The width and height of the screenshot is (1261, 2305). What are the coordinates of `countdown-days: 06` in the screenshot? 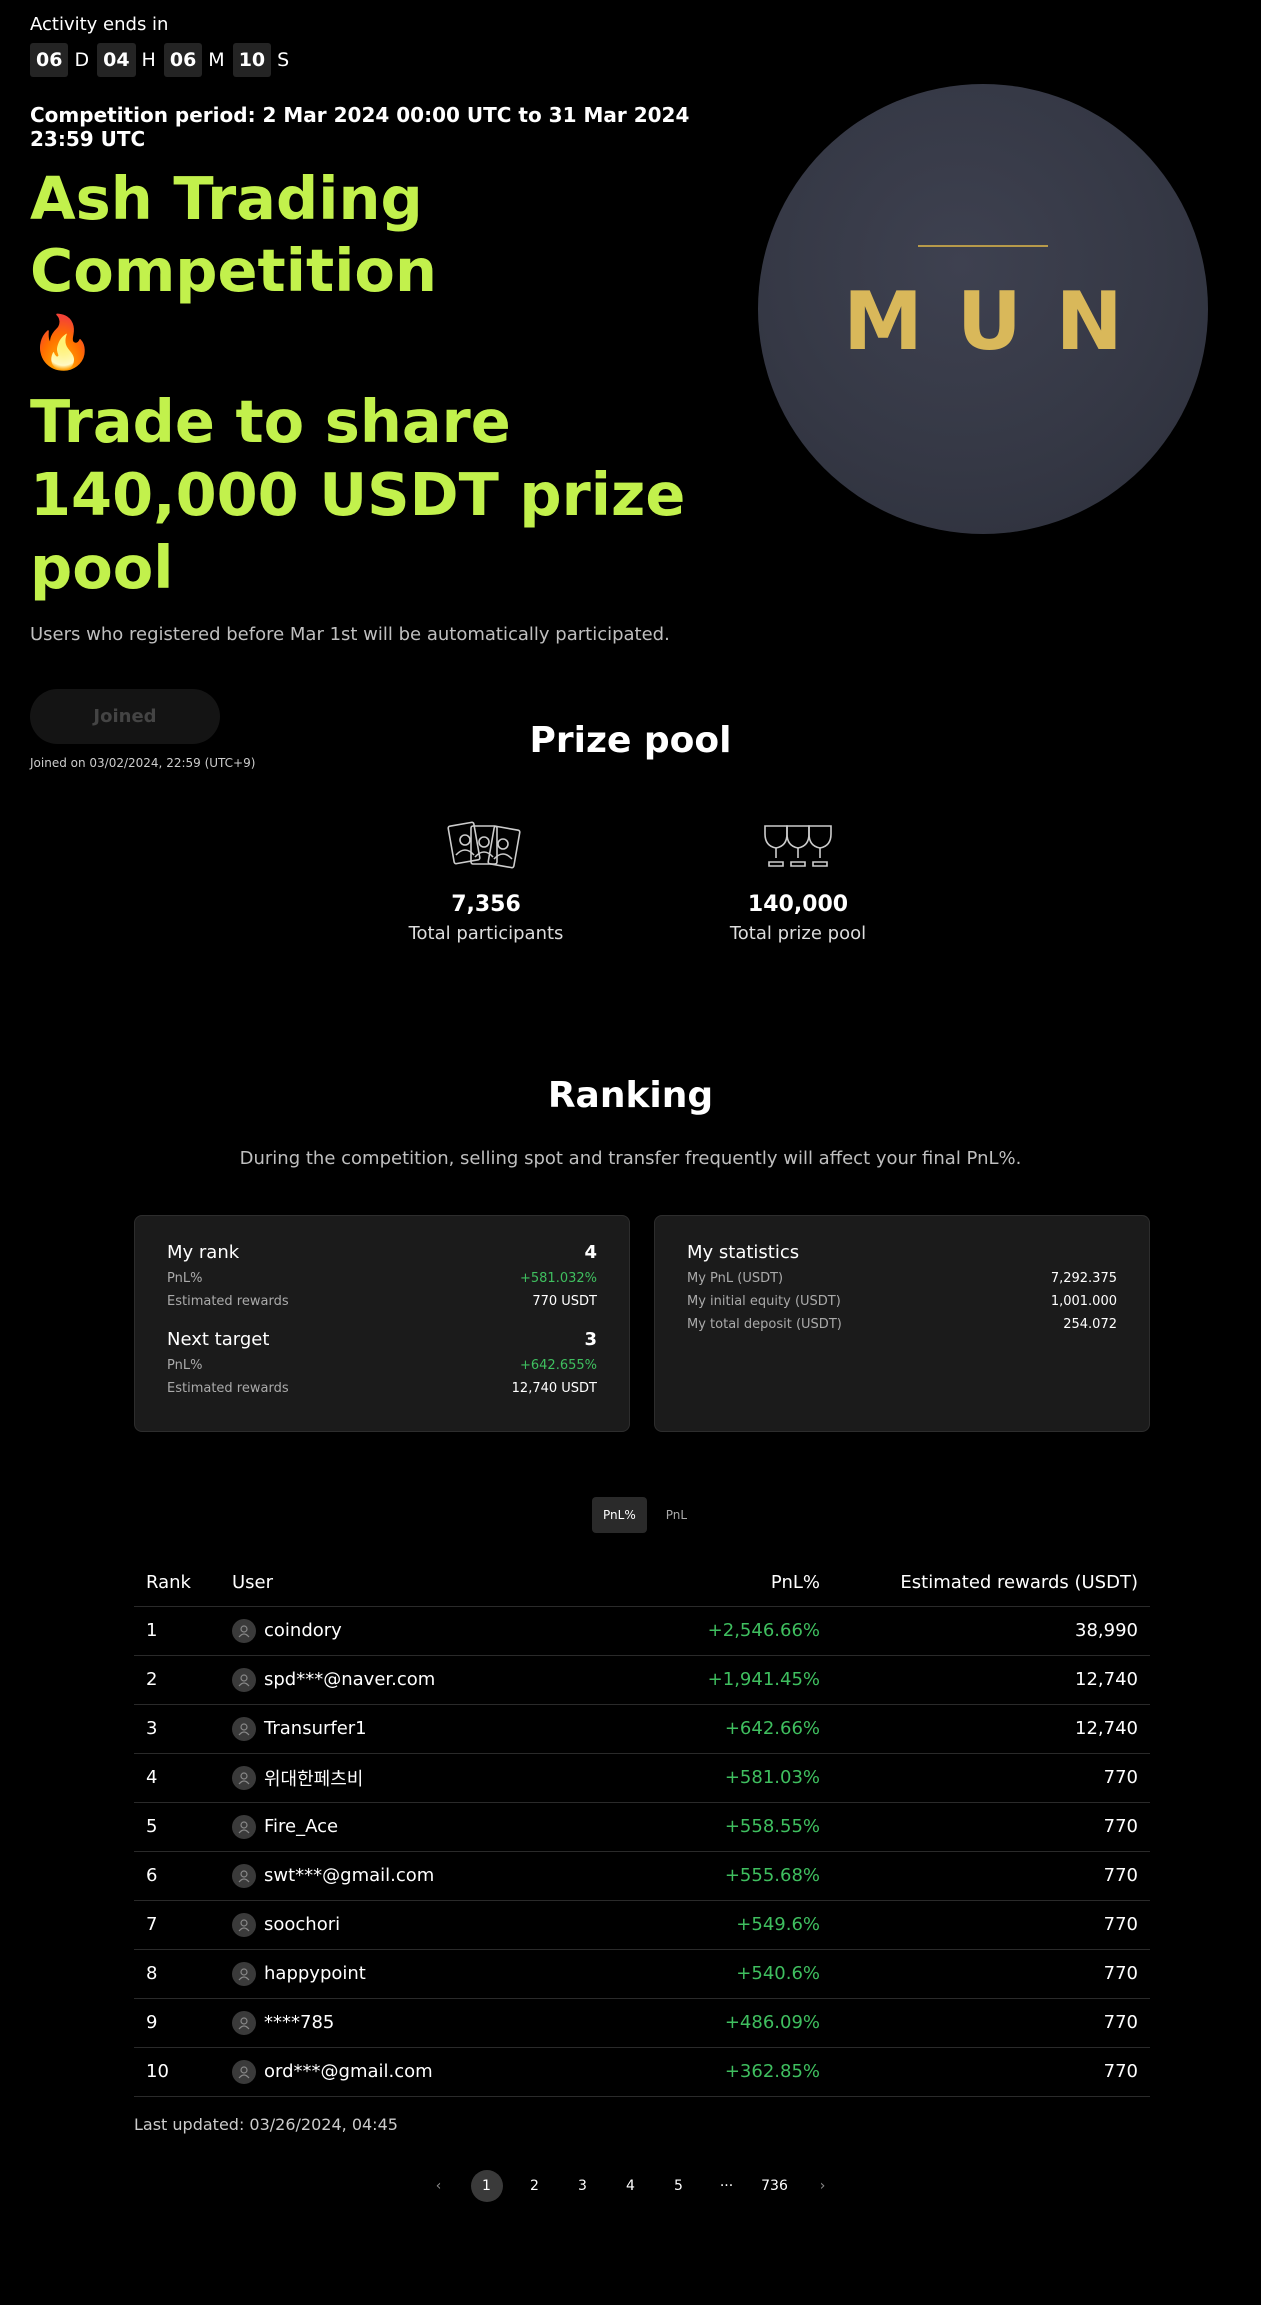 It's located at (49, 60).